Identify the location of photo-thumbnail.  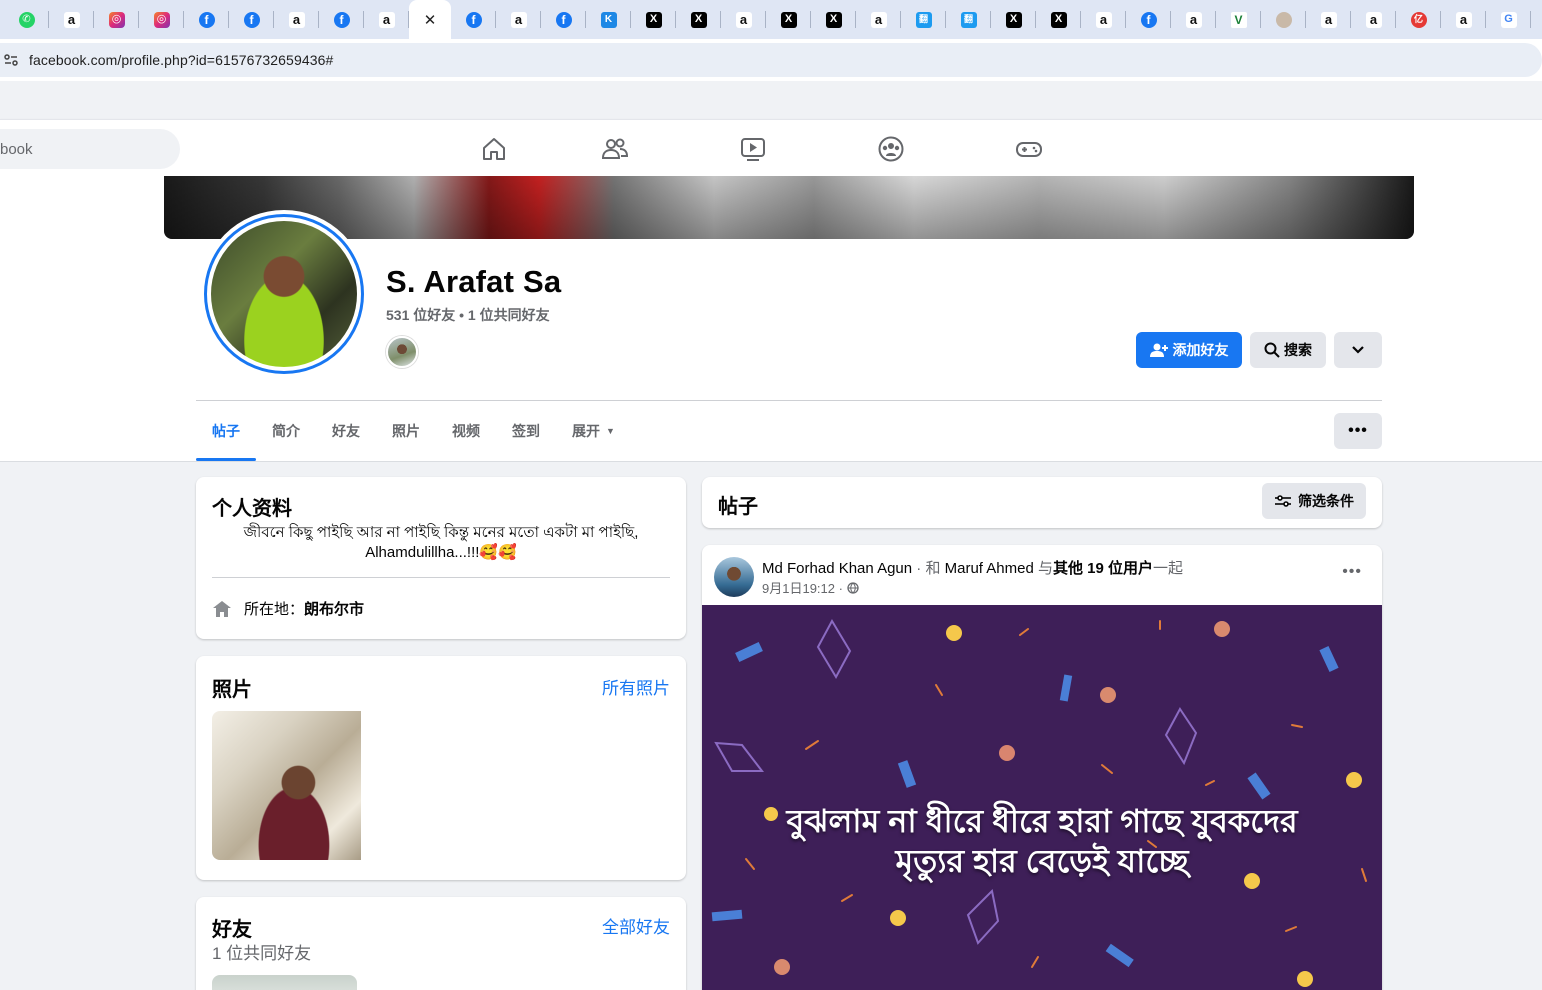
(286, 785).